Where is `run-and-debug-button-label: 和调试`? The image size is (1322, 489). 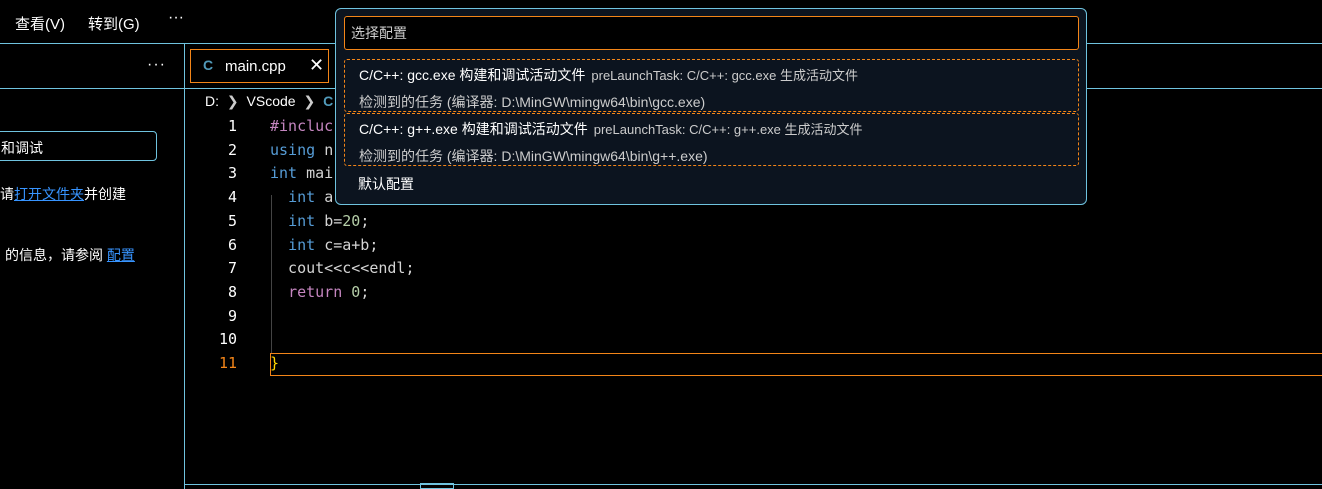 run-and-debug-button-label: 和调试 is located at coordinates (22, 148).